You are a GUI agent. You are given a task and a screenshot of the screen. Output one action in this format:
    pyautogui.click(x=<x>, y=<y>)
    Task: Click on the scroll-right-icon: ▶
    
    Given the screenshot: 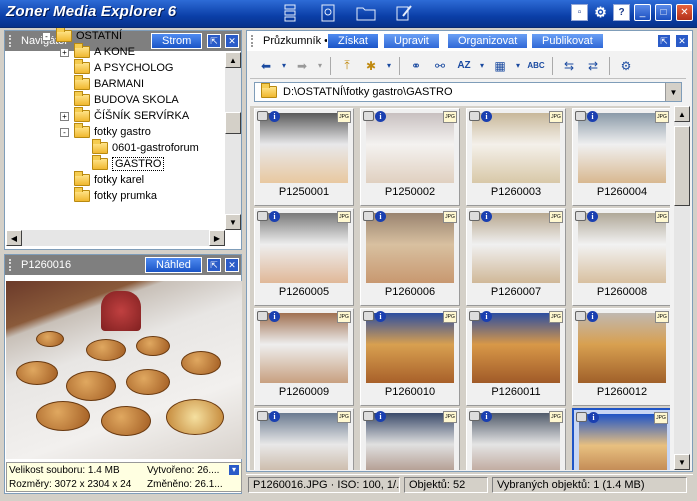 What is the action you would take?
    pyautogui.click(x=217, y=238)
    